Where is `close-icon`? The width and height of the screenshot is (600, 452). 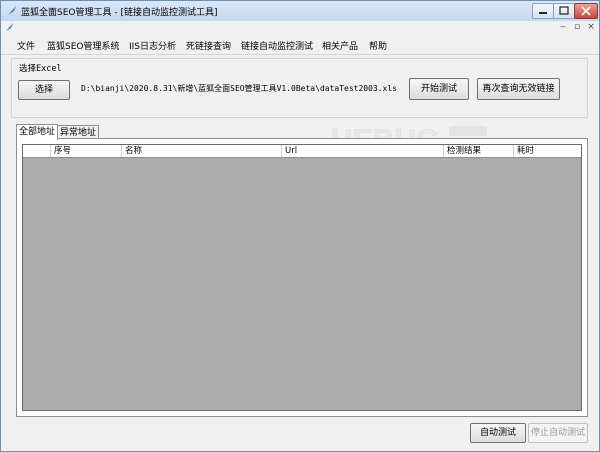 close-icon is located at coordinates (586, 11).